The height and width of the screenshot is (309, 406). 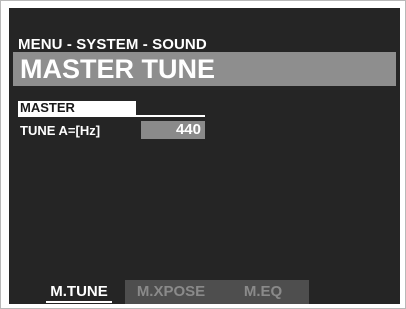 I want to click on page-title: MASTER TUNE, so click(x=117, y=69).